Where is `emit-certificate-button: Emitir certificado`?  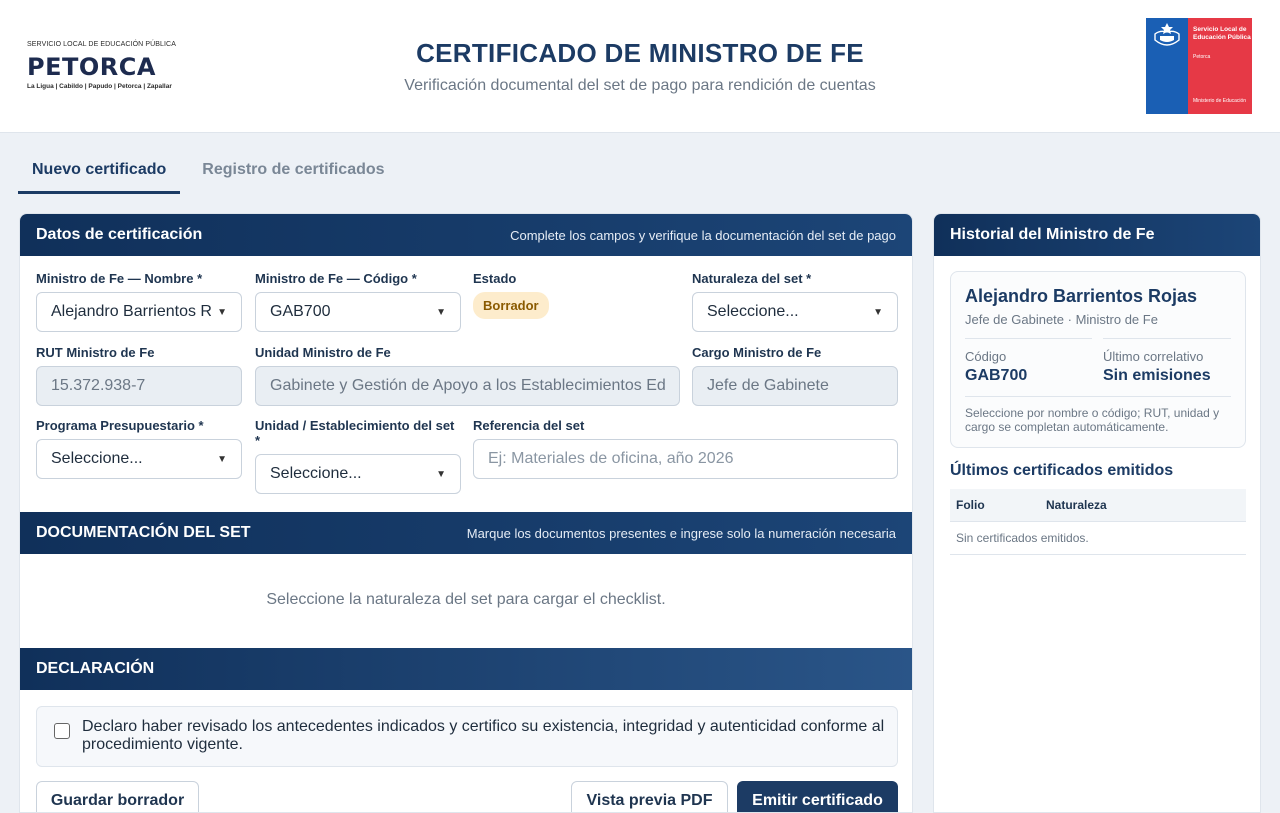
emit-certificate-button: Emitir certificado is located at coordinates (817, 796).